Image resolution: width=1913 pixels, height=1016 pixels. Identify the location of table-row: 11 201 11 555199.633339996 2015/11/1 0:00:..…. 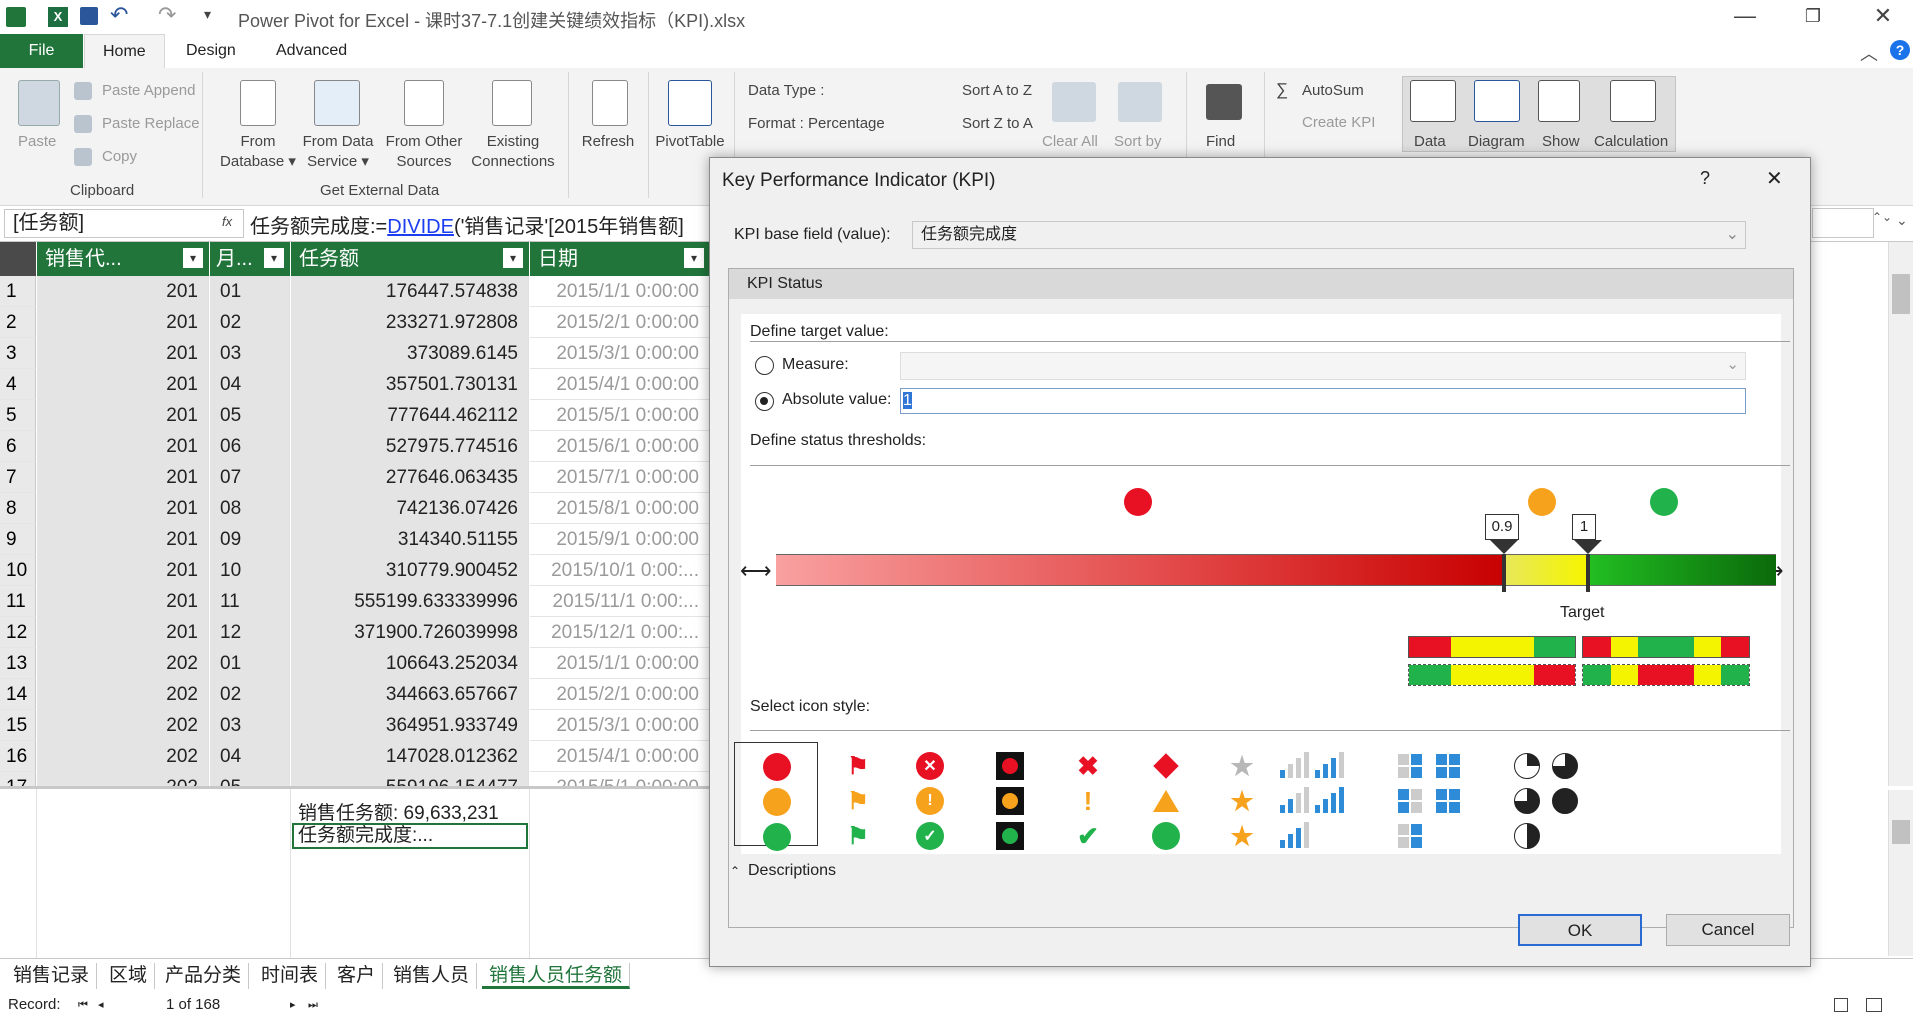
(355, 601).